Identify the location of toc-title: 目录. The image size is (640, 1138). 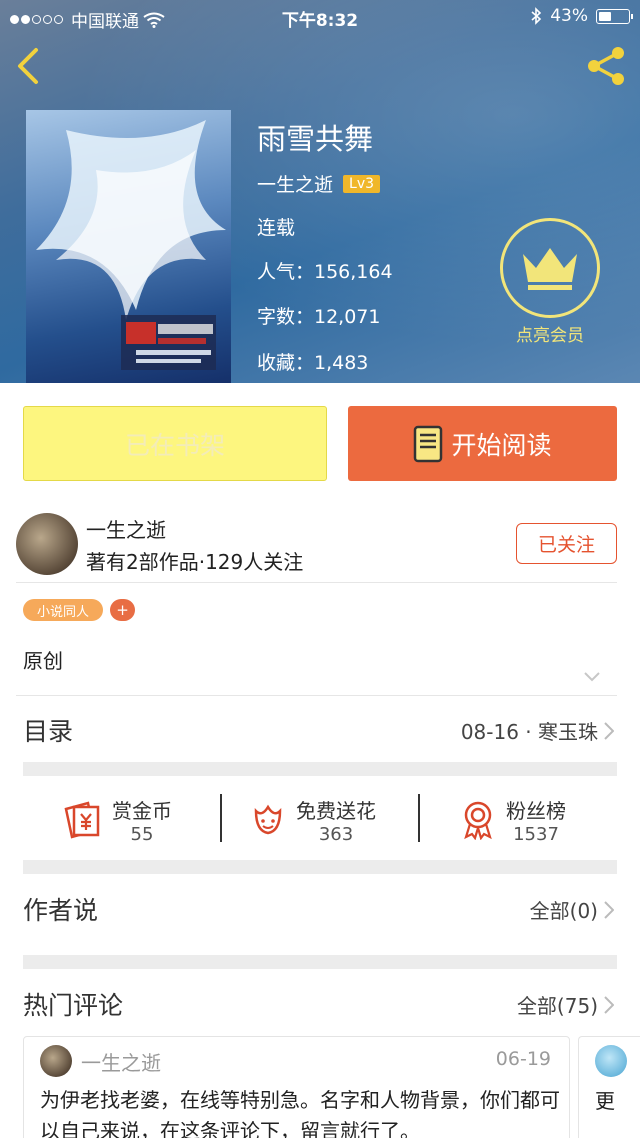
(48, 731).